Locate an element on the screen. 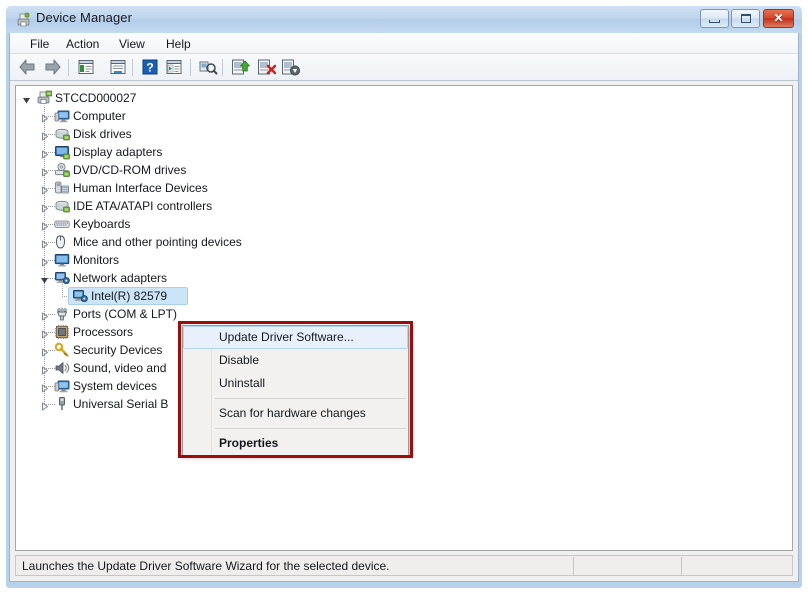  properties-icon is located at coordinates (119, 67).